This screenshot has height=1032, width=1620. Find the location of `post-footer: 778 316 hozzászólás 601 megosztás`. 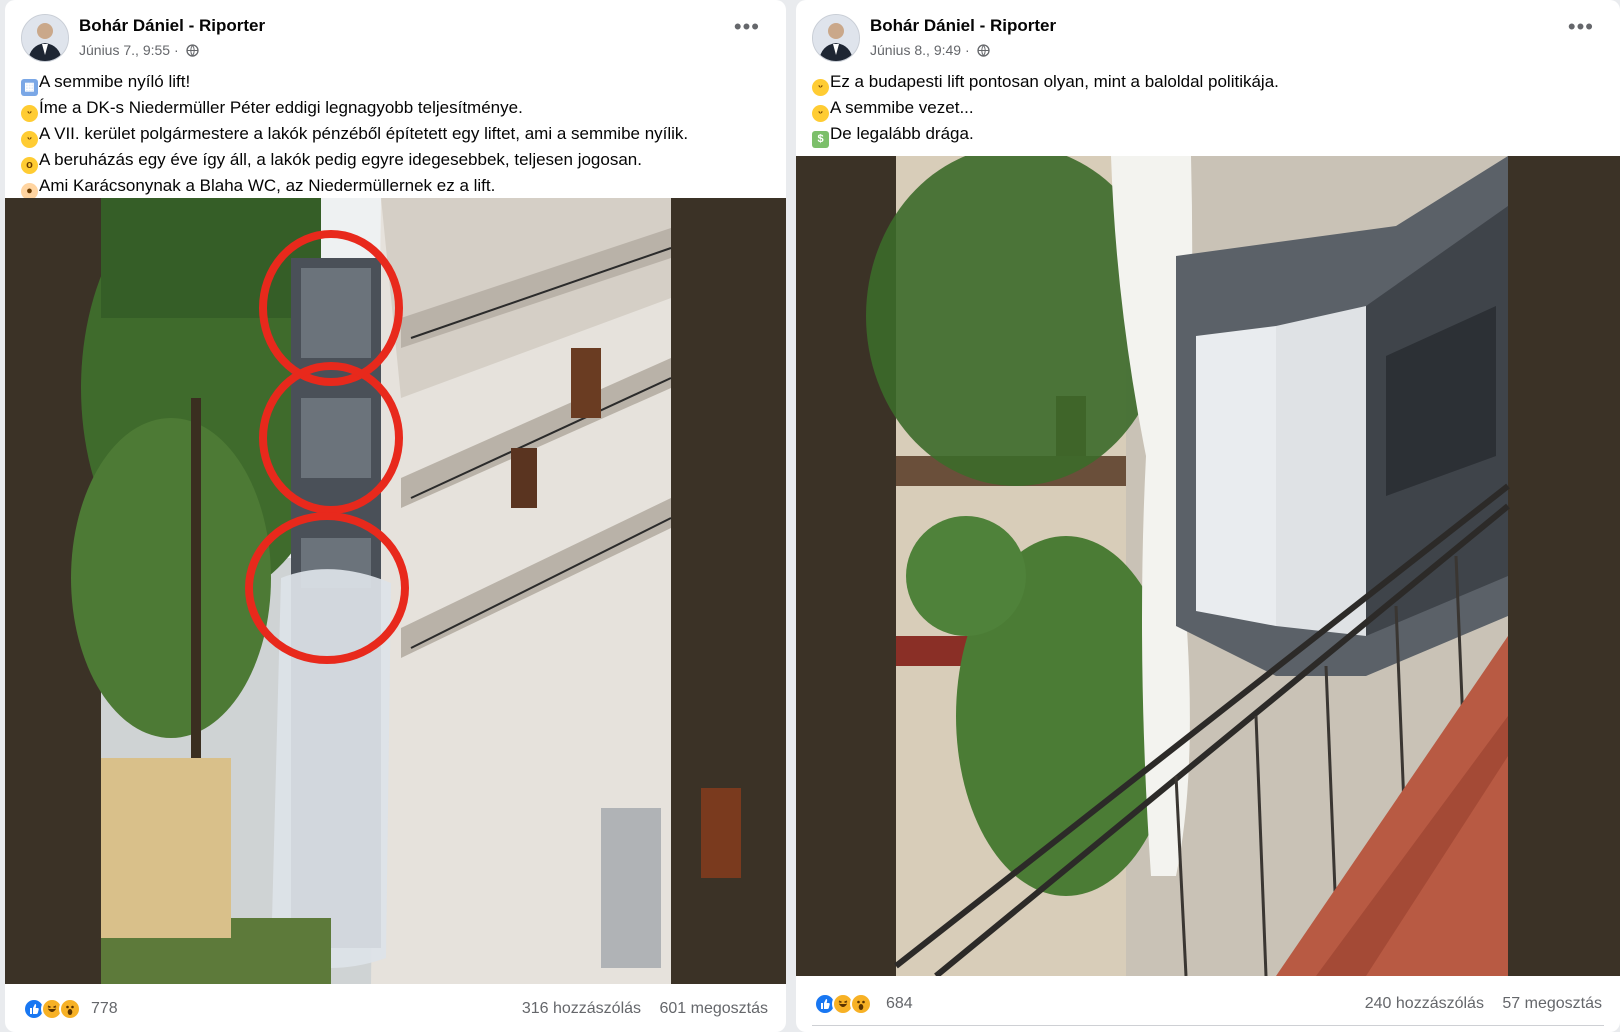

post-footer: 778 316 hozzászólás 601 megosztás is located at coordinates (395, 1010).